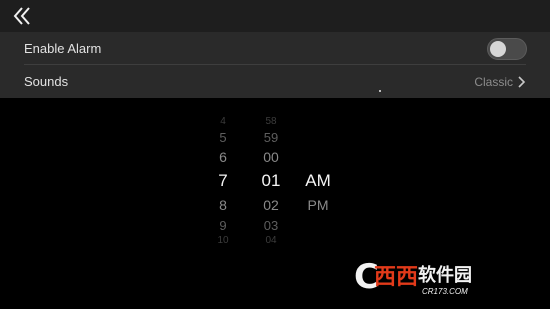 This screenshot has width=550, height=309. I want to click on minute-option: 00, so click(271, 157).